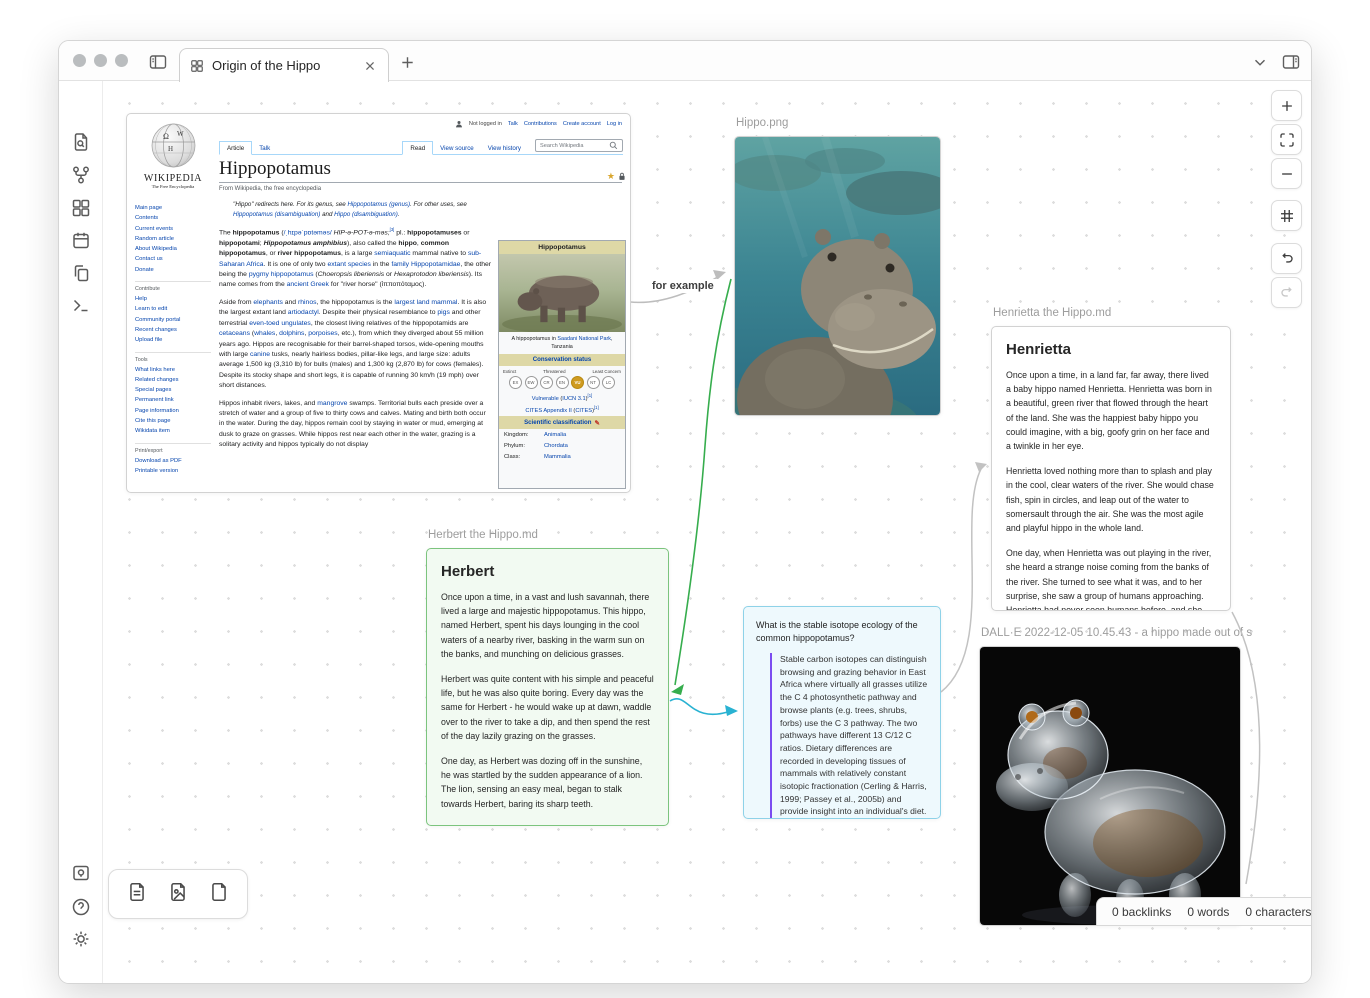  Describe the element at coordinates (173, 448) in the screenshot. I see `sidebar-section-header: Print/export` at that location.